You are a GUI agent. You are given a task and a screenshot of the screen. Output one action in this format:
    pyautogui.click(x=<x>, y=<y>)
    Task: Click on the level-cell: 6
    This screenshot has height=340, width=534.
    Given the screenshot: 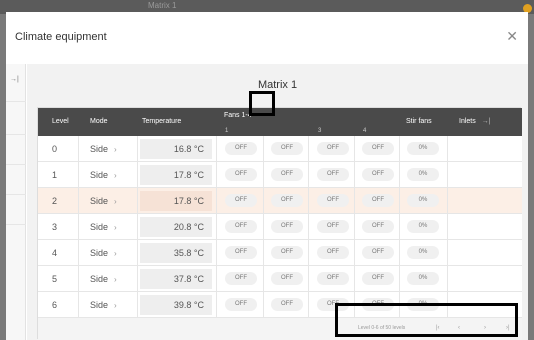 What is the action you would take?
    pyautogui.click(x=55, y=305)
    